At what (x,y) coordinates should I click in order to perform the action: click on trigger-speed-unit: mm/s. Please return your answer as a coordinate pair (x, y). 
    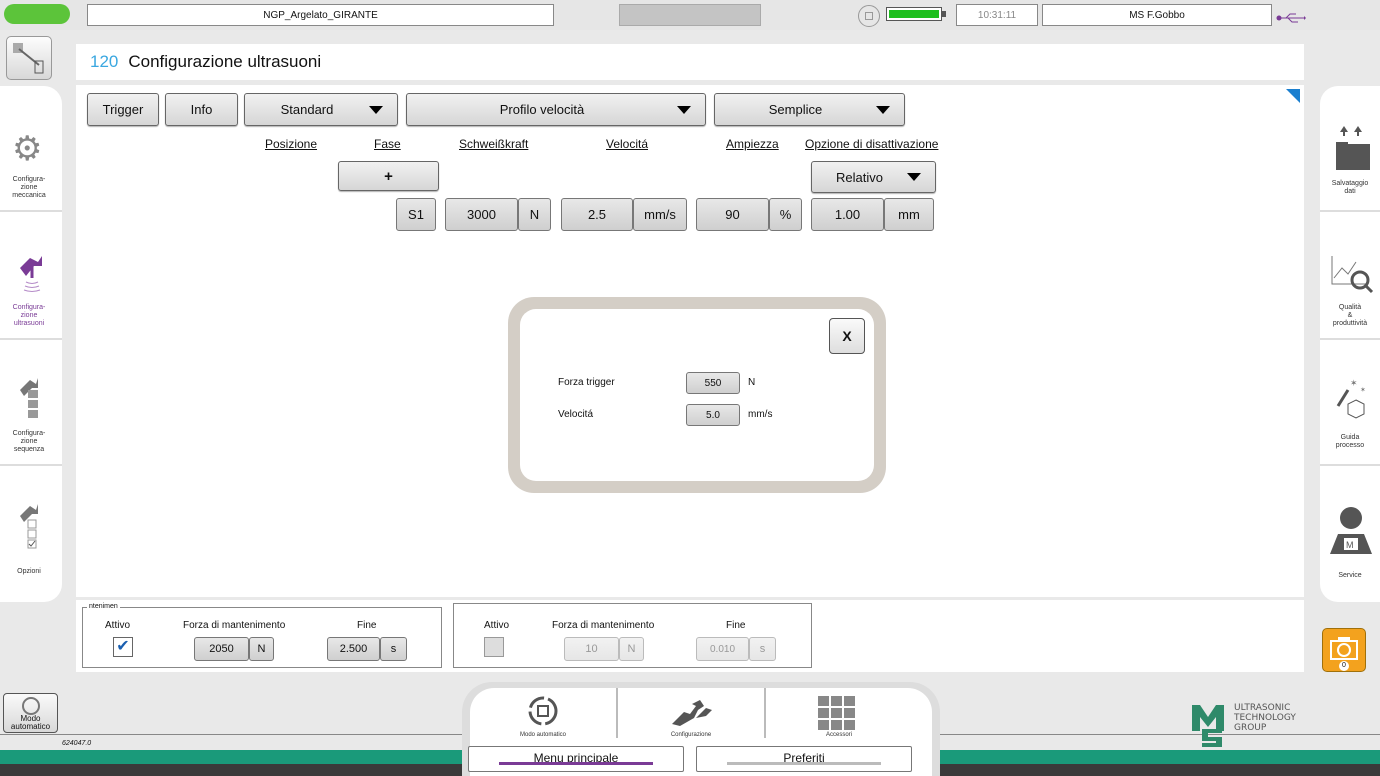
    Looking at the image, I should click on (760, 414).